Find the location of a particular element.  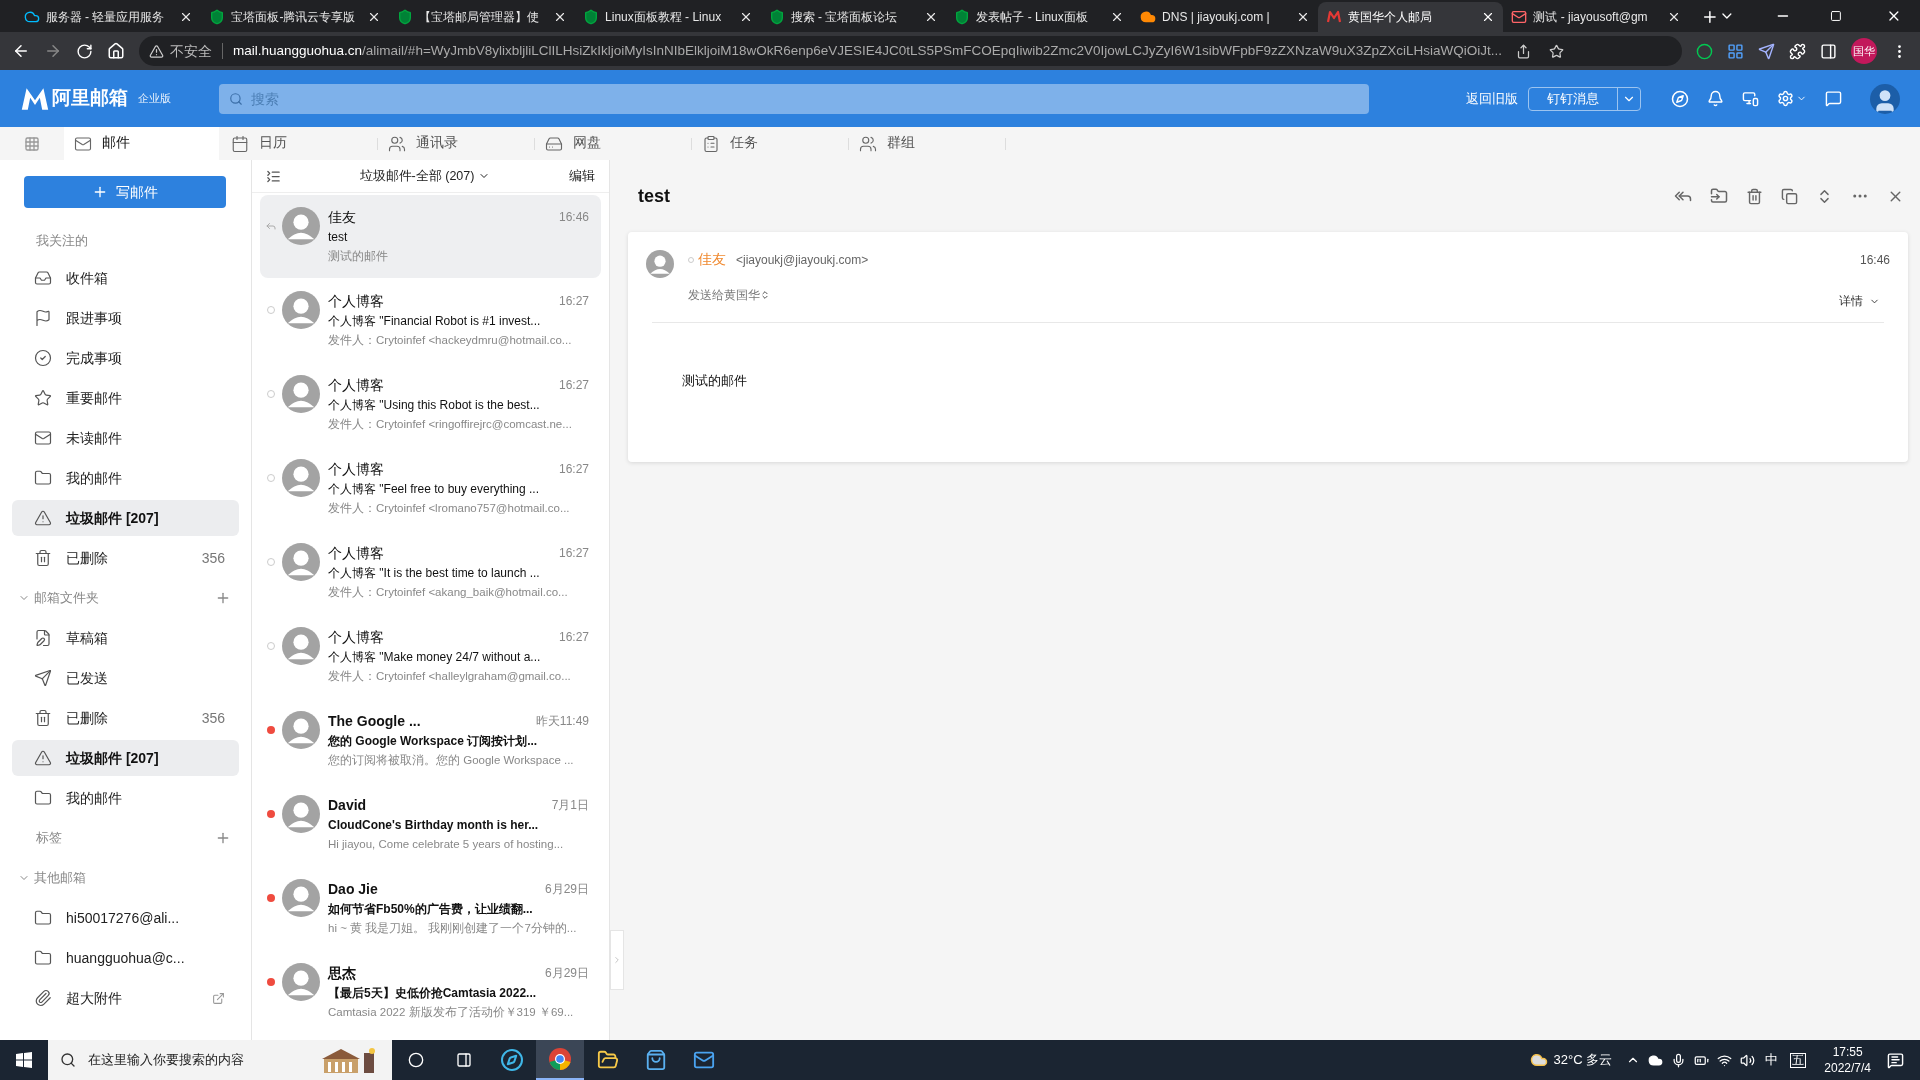

chrome-taskbar-icon is located at coordinates (560, 1060).